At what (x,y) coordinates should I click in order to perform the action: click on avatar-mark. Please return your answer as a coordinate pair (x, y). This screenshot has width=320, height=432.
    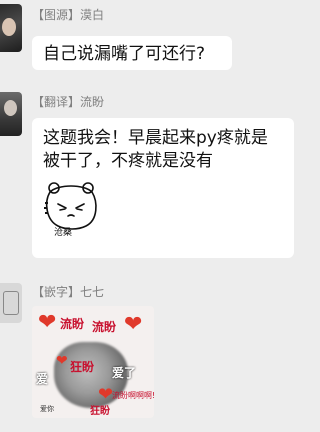
    Looking at the image, I should click on (11, 303).